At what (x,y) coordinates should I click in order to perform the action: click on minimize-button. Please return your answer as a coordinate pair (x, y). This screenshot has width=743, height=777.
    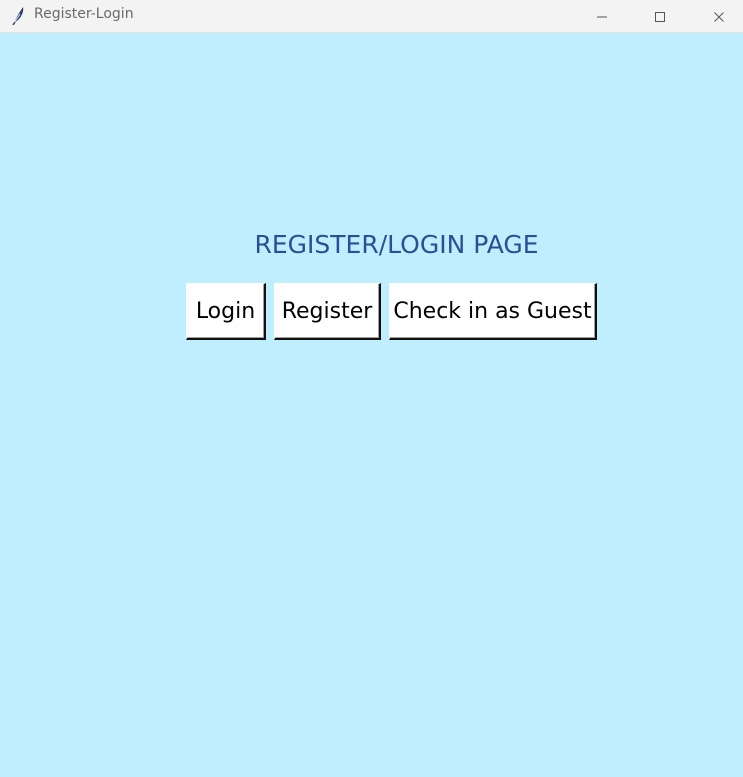
    Looking at the image, I should click on (602, 16).